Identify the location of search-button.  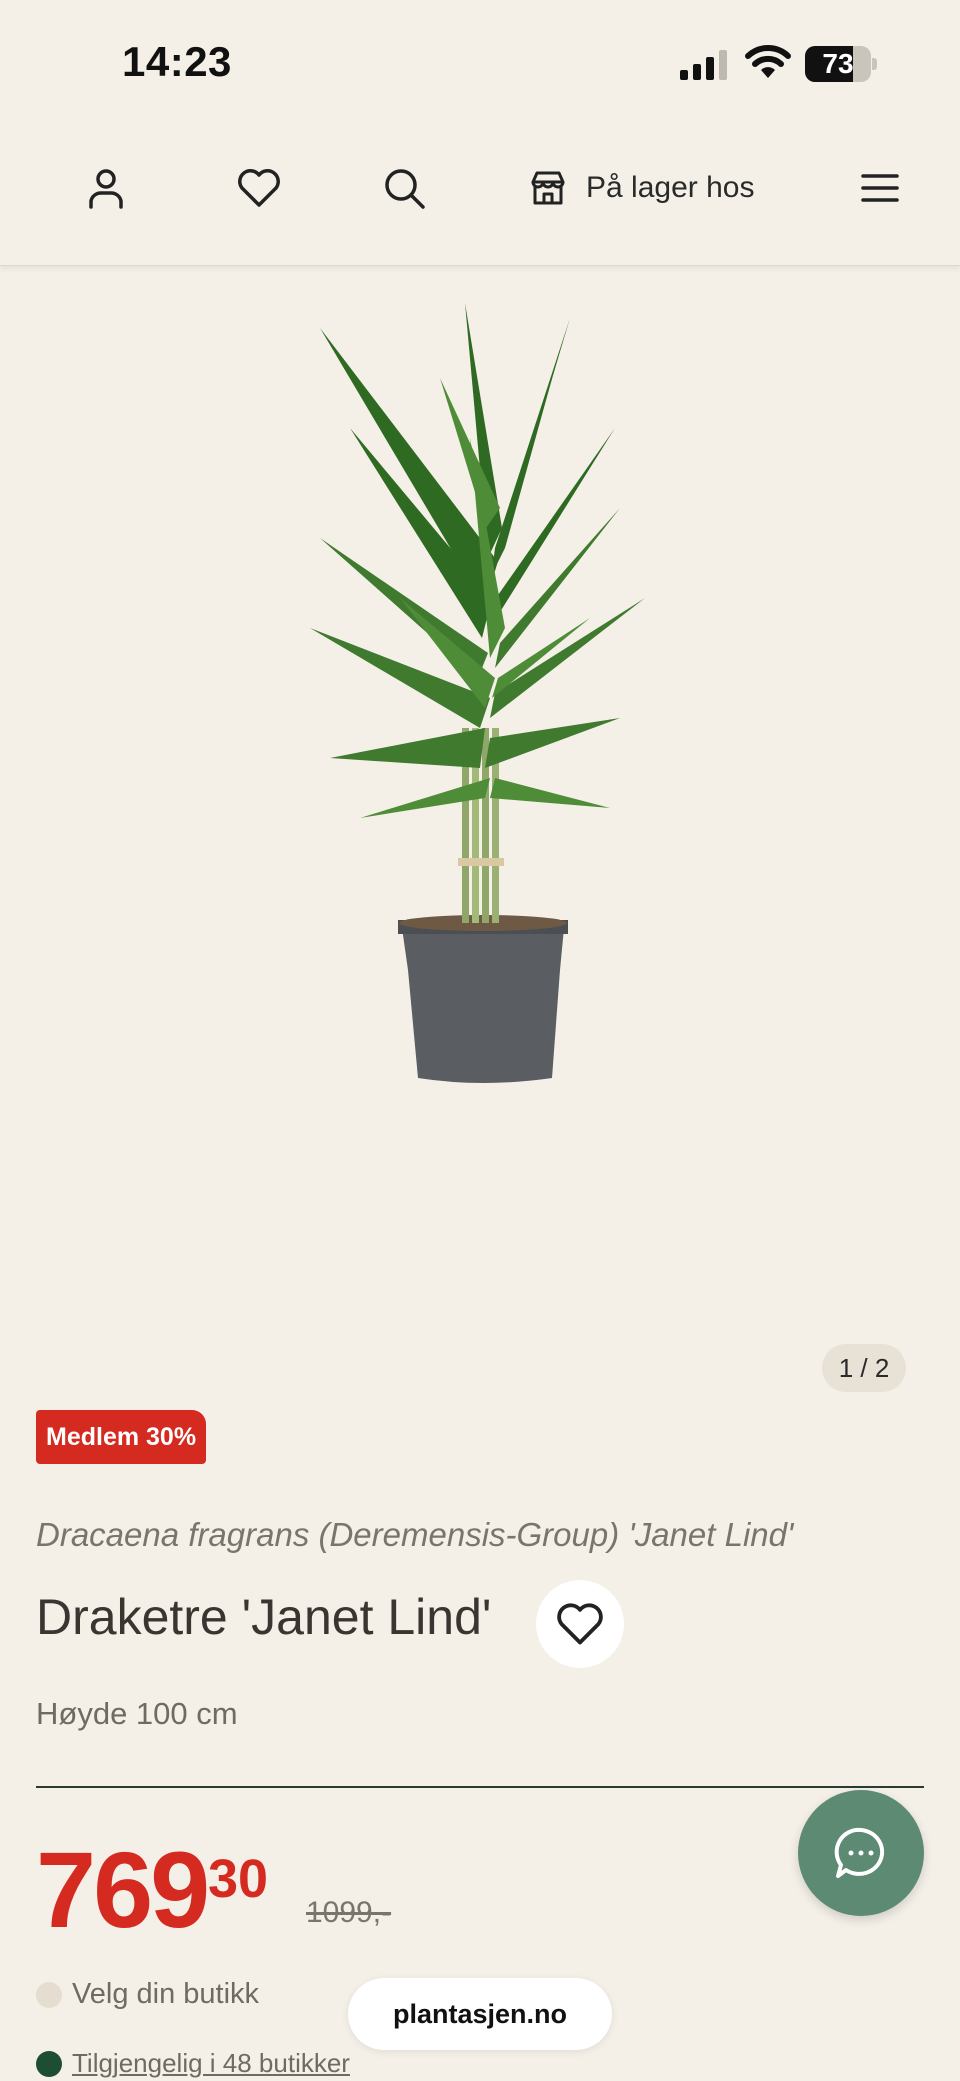
(404, 188).